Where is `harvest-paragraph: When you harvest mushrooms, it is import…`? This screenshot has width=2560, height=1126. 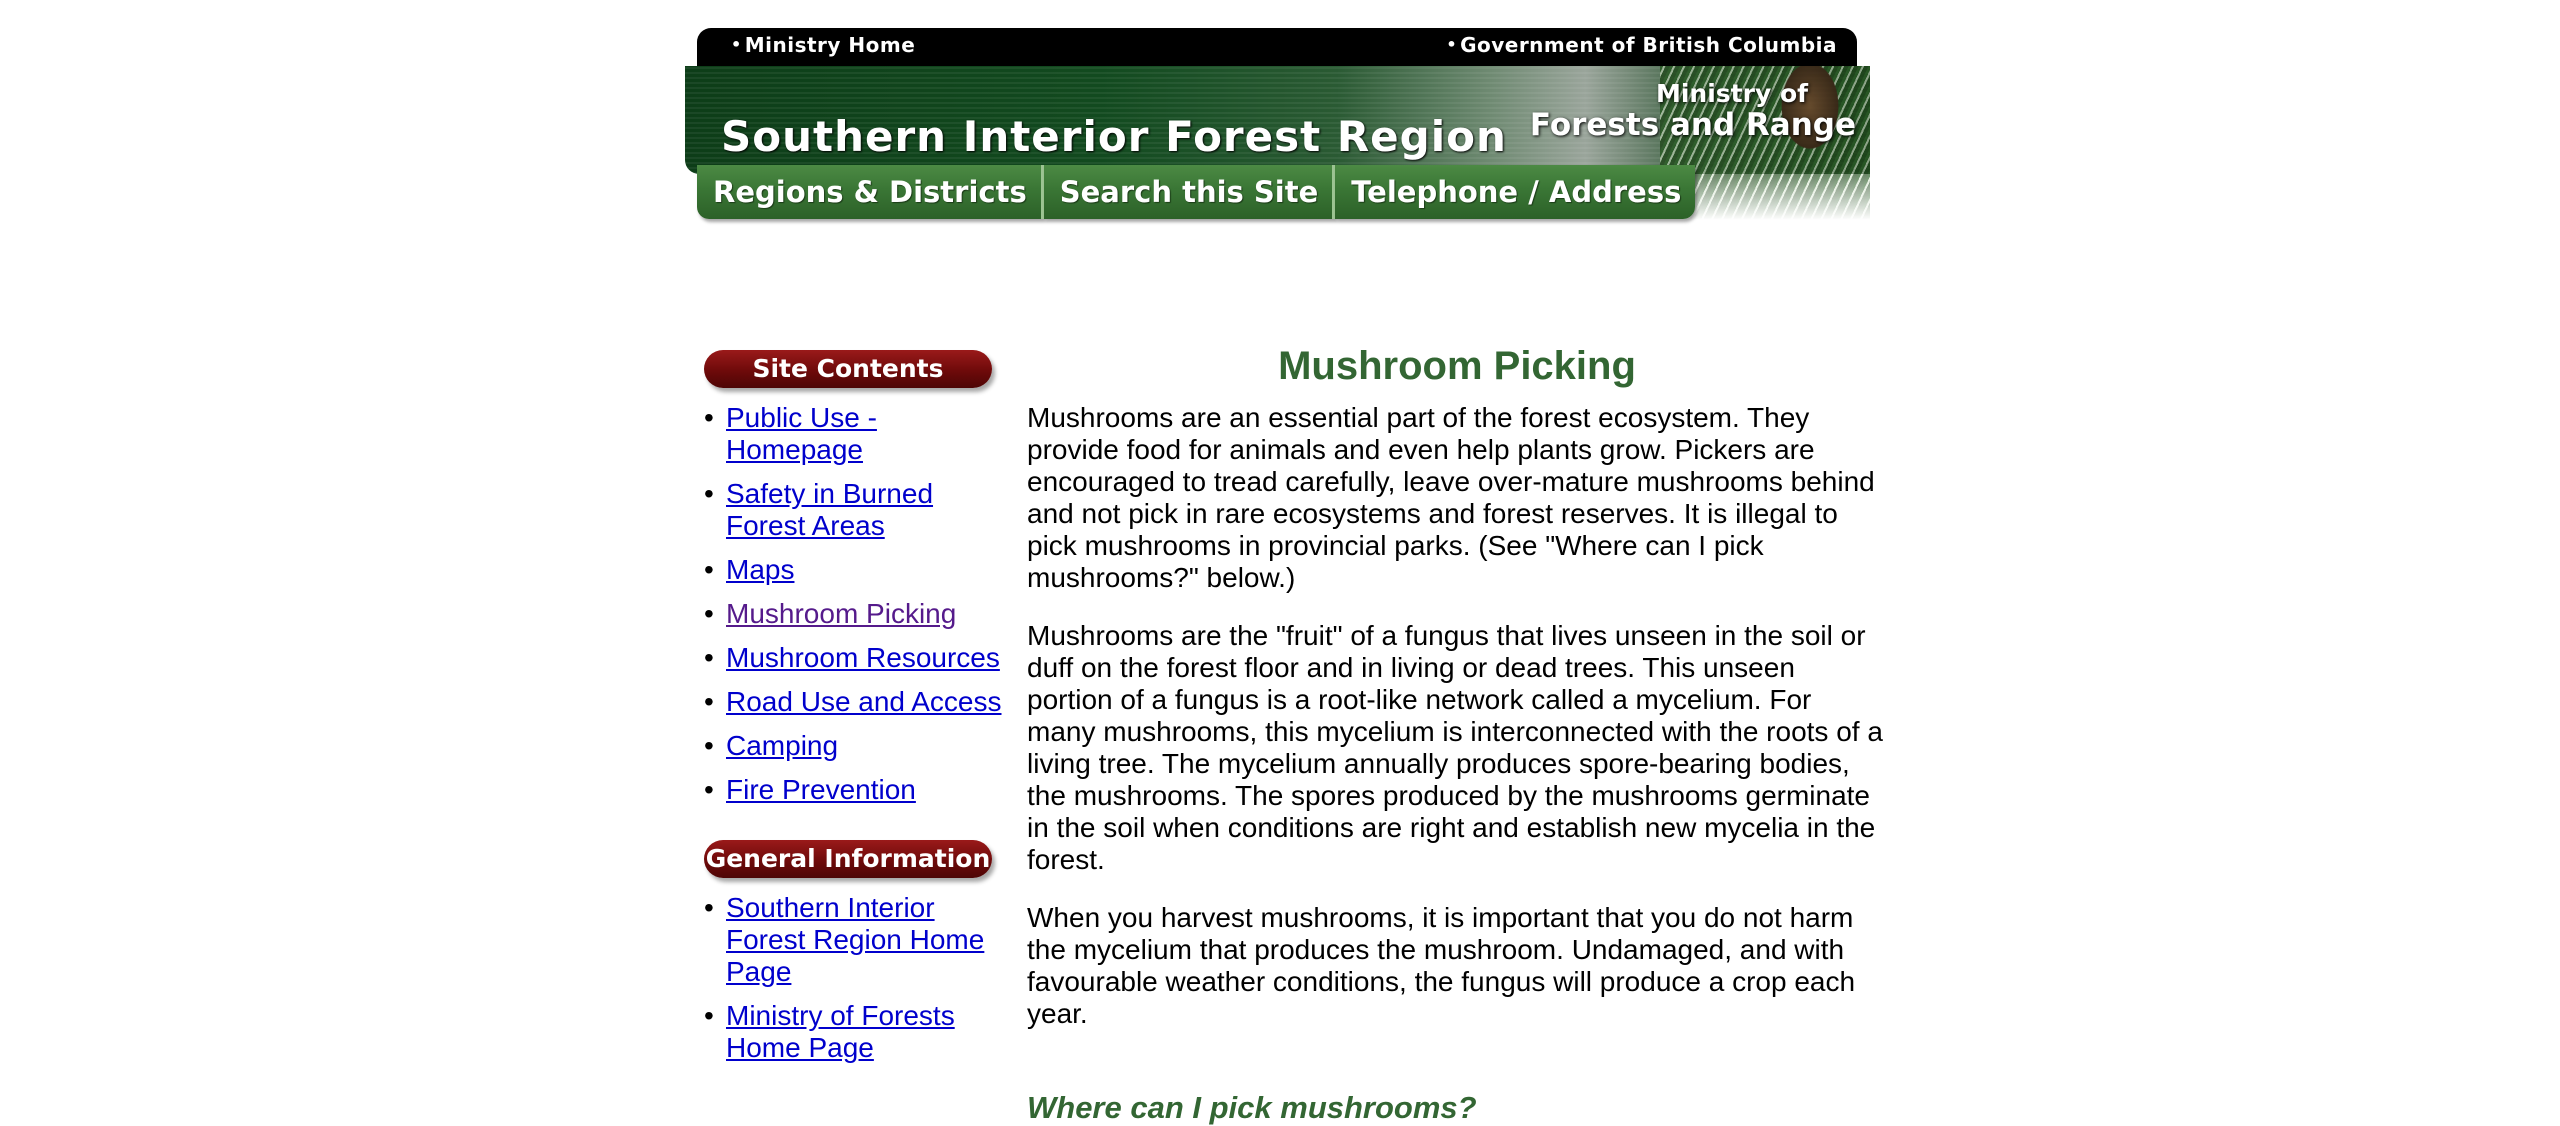
harvest-paragraph: When you harvest mushrooms, it is import… is located at coordinates (1441, 965).